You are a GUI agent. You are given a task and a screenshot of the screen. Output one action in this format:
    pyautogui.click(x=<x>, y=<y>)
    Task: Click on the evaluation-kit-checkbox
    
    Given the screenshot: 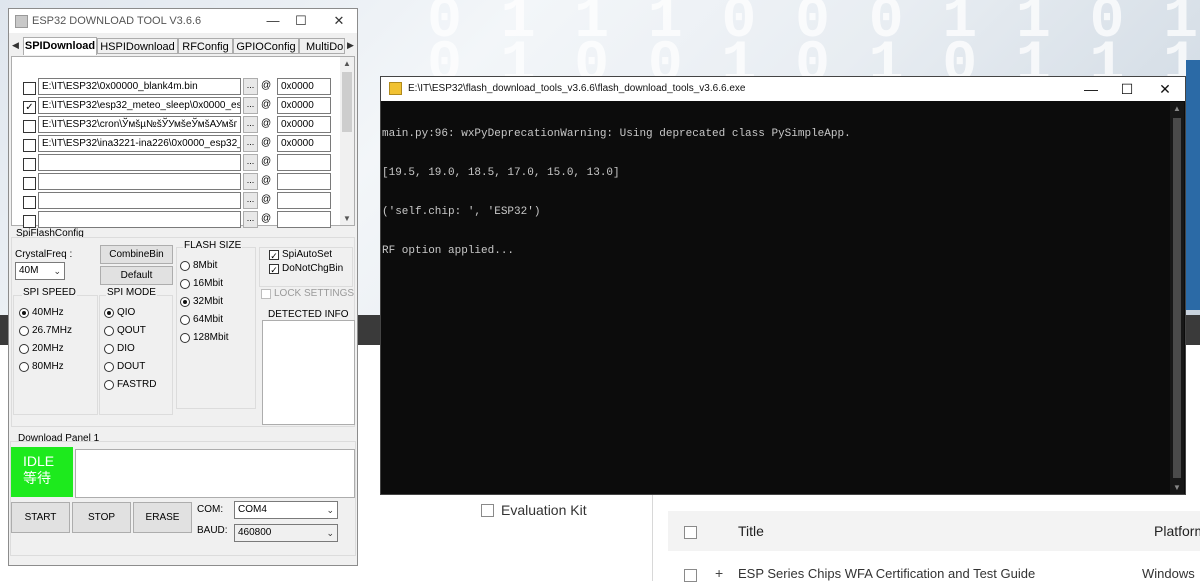 What is the action you would take?
    pyautogui.click(x=487, y=510)
    